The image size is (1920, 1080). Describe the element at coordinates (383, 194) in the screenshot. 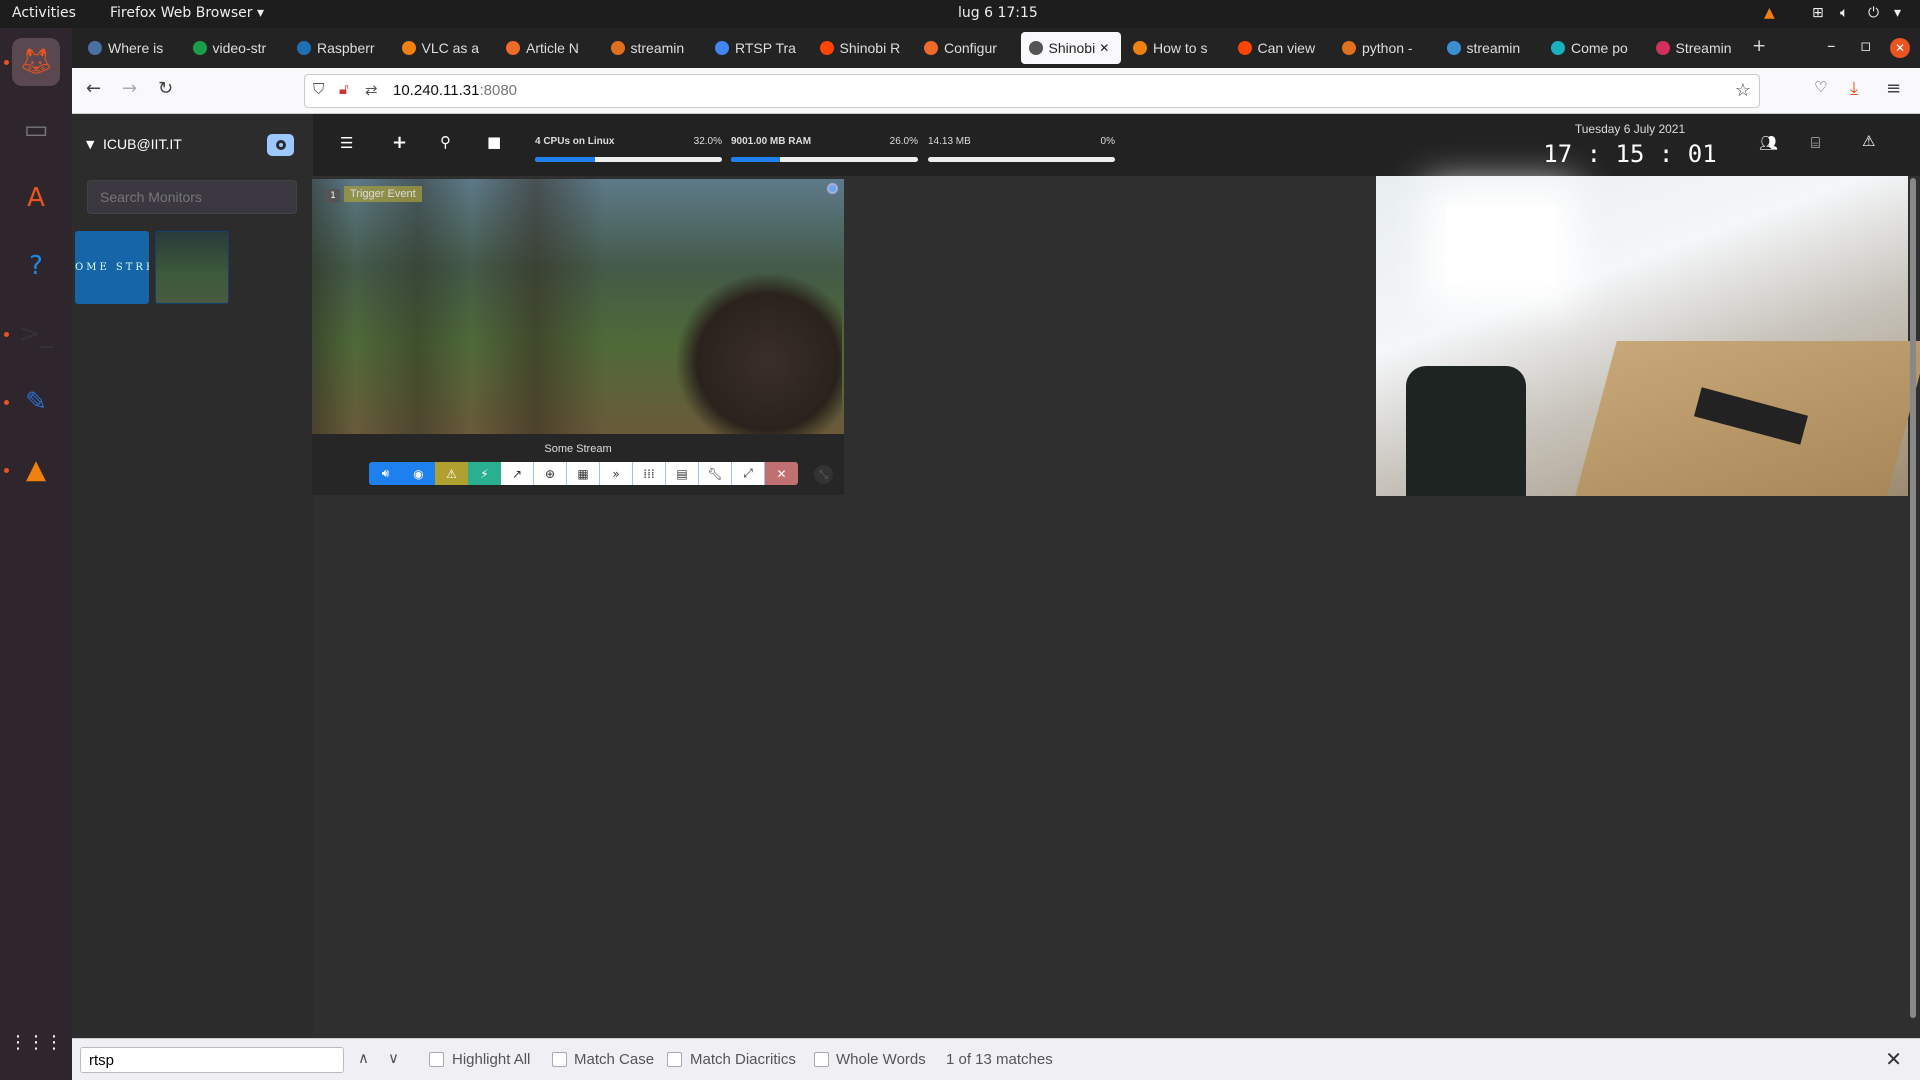

I see `trigger-event-button: Trigger Event` at that location.